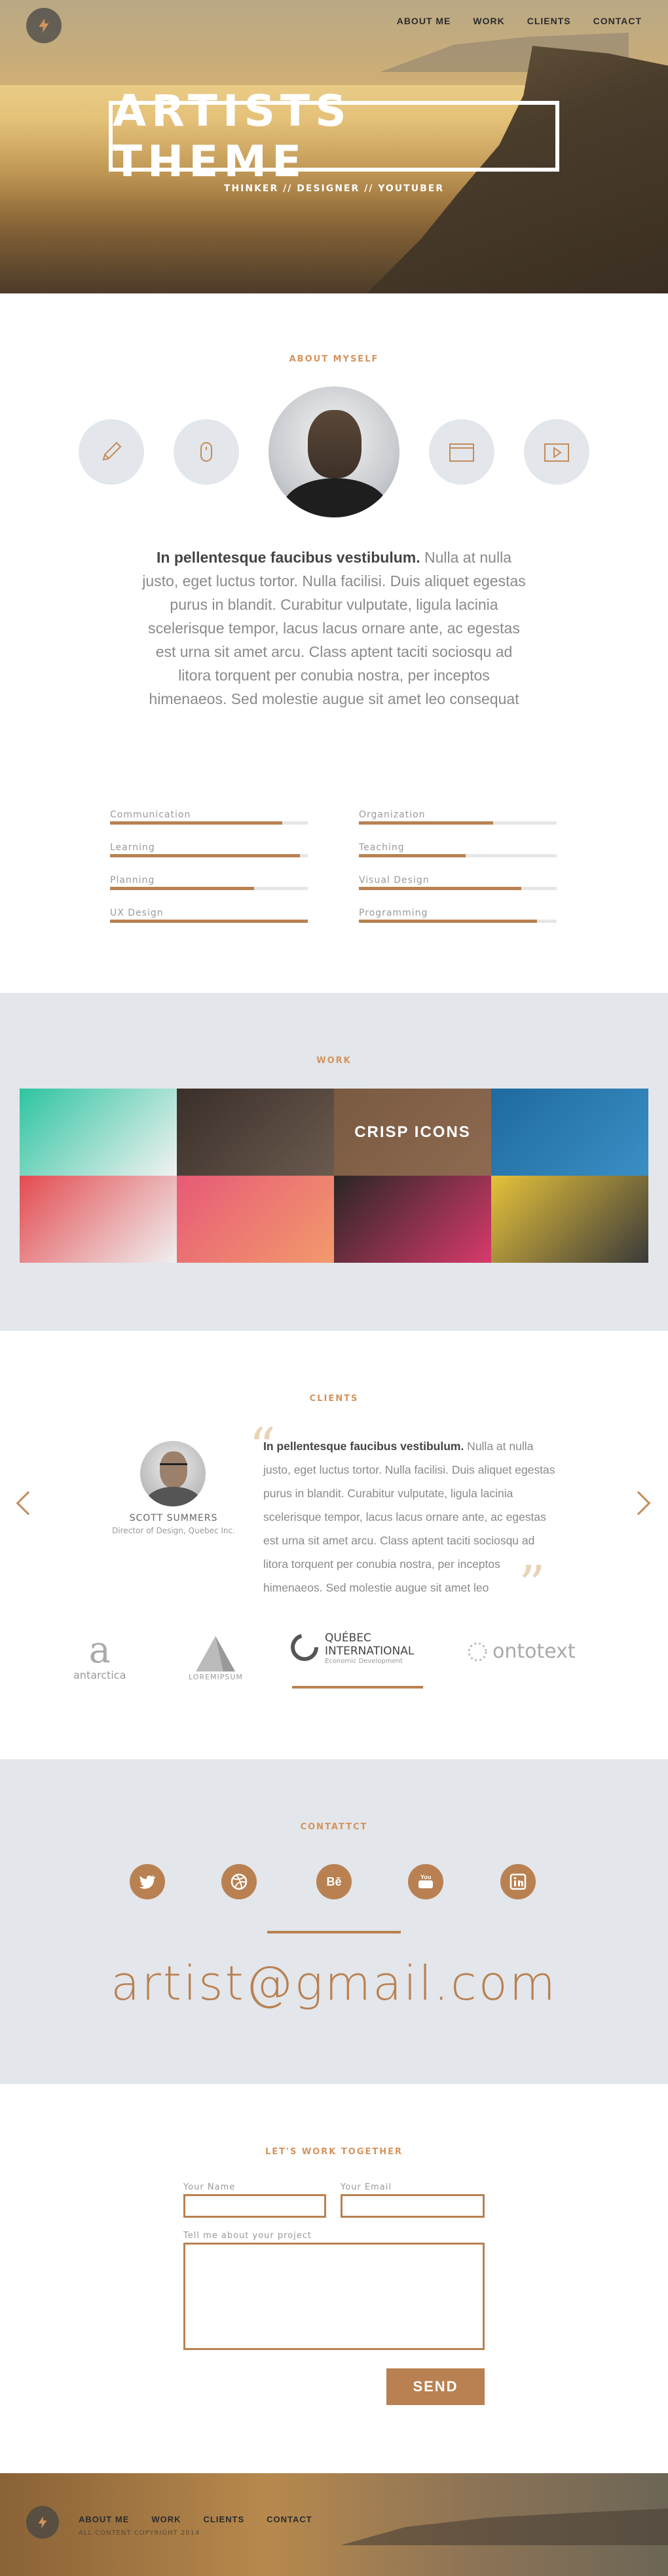 This screenshot has width=668, height=2576. I want to click on twitter-link, so click(147, 1881).